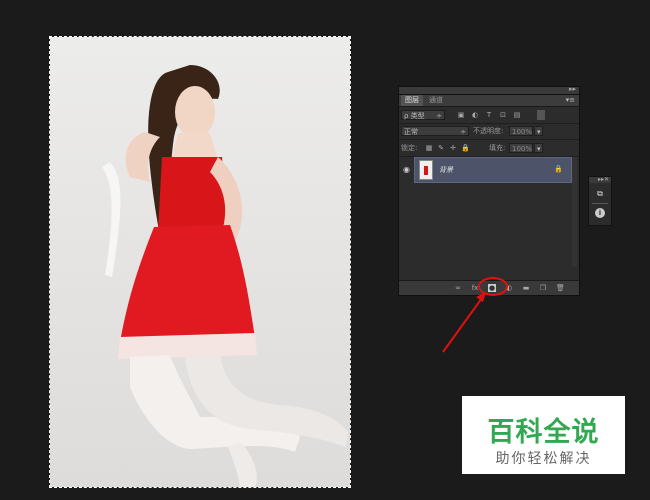 The height and width of the screenshot is (500, 650). What do you see at coordinates (543, 432) in the screenshot?
I see `watermark-title: 百科全说` at bounding box center [543, 432].